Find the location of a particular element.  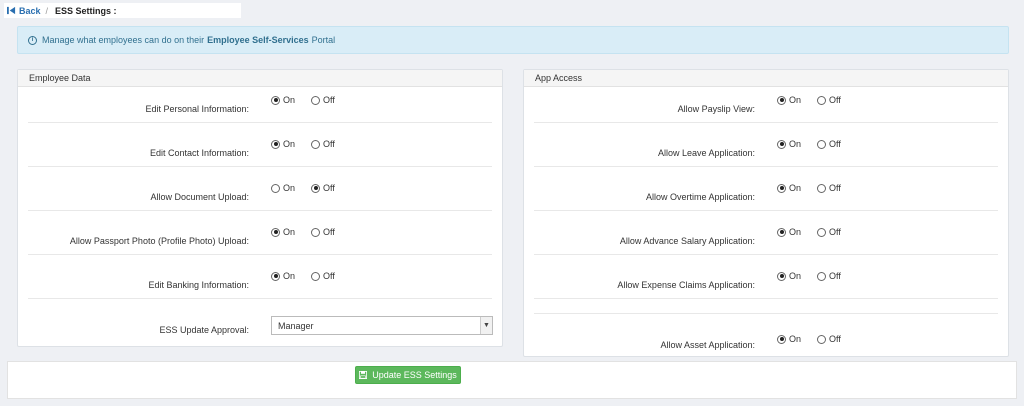

chevron-down-icon: ▼ is located at coordinates (486, 325).